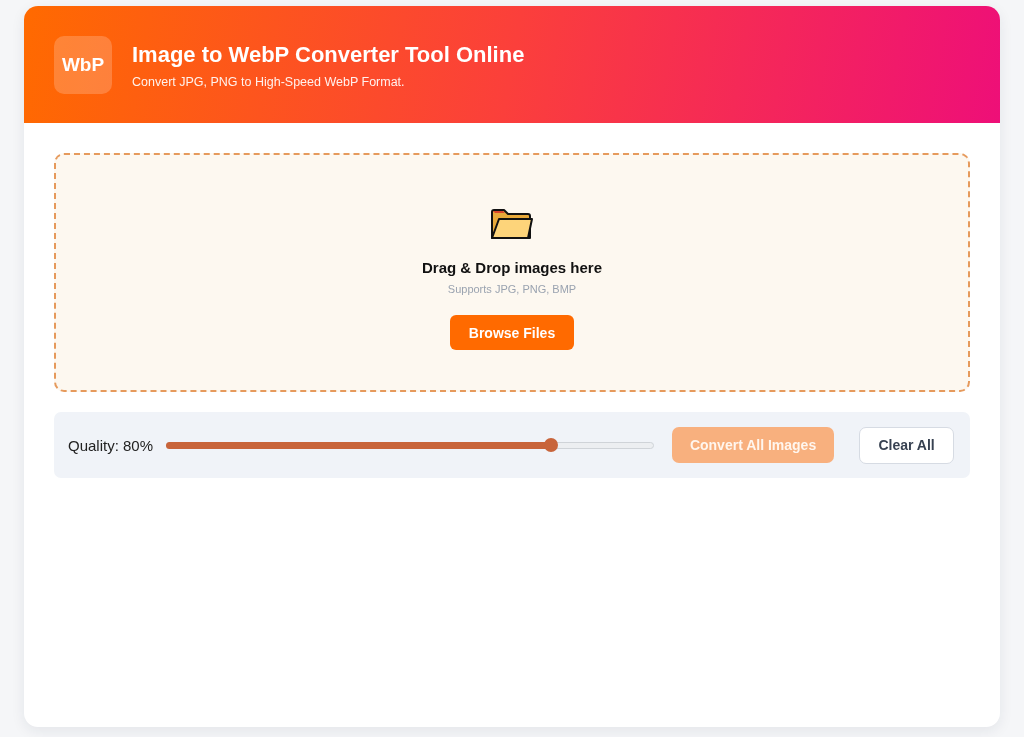 This screenshot has height=737, width=1024. Describe the element at coordinates (512, 224) in the screenshot. I see `folder-icon` at that location.